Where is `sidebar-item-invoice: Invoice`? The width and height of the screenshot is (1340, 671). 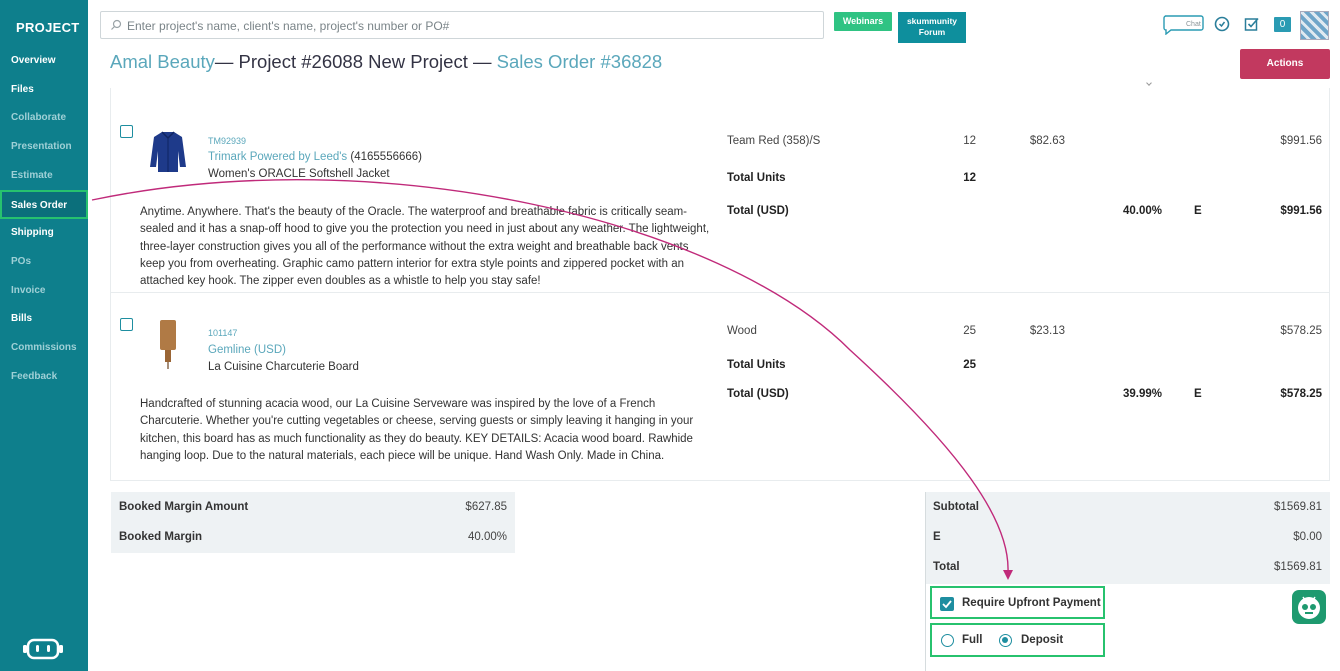
sidebar-item-invoice: Invoice is located at coordinates (44, 291).